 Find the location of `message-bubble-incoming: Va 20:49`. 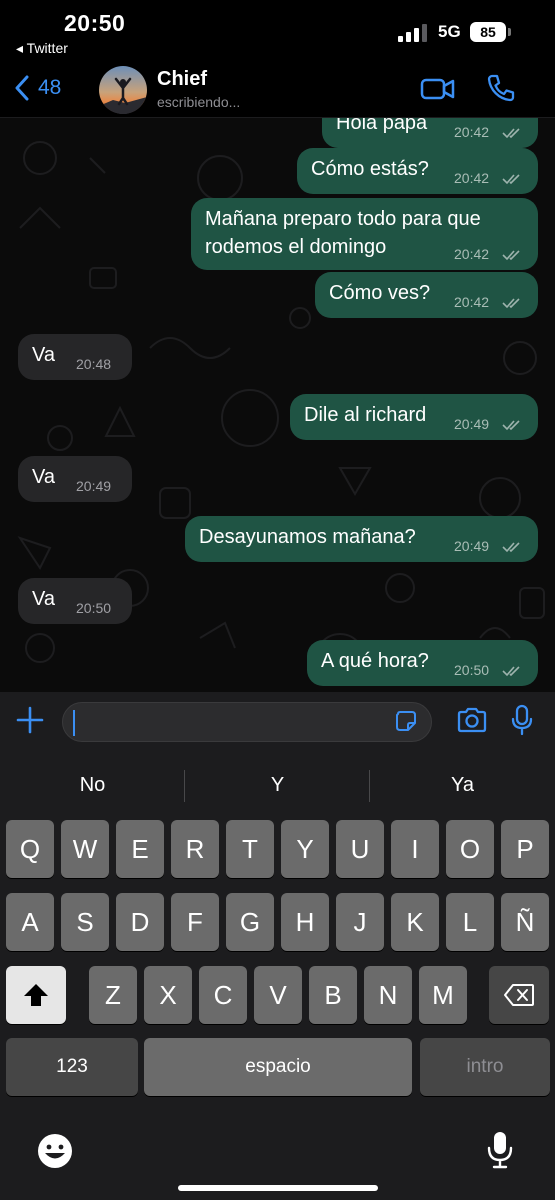

message-bubble-incoming: Va 20:49 is located at coordinates (75, 479).